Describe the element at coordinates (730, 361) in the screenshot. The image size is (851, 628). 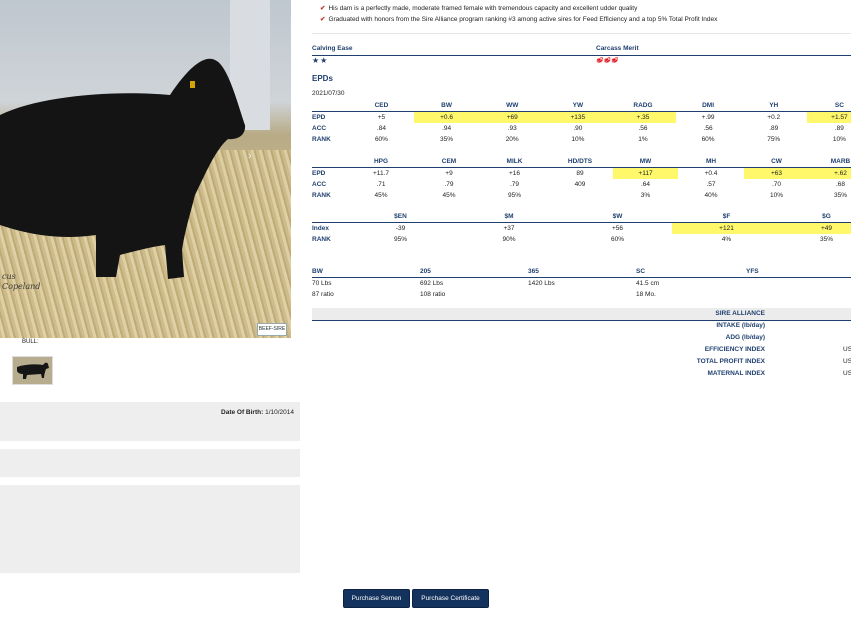
I see `sire-alliance-label: TOTAL PROFIT INDEX` at that location.